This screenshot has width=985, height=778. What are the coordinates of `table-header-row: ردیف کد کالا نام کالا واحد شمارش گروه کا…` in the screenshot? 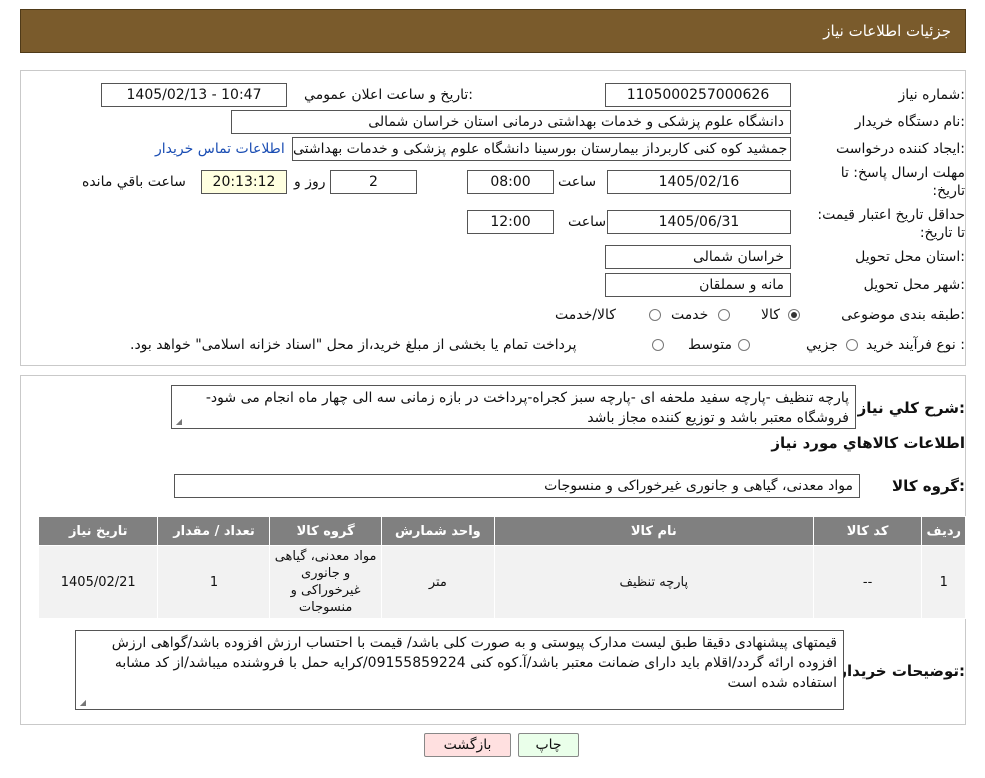 It's located at (501, 531).